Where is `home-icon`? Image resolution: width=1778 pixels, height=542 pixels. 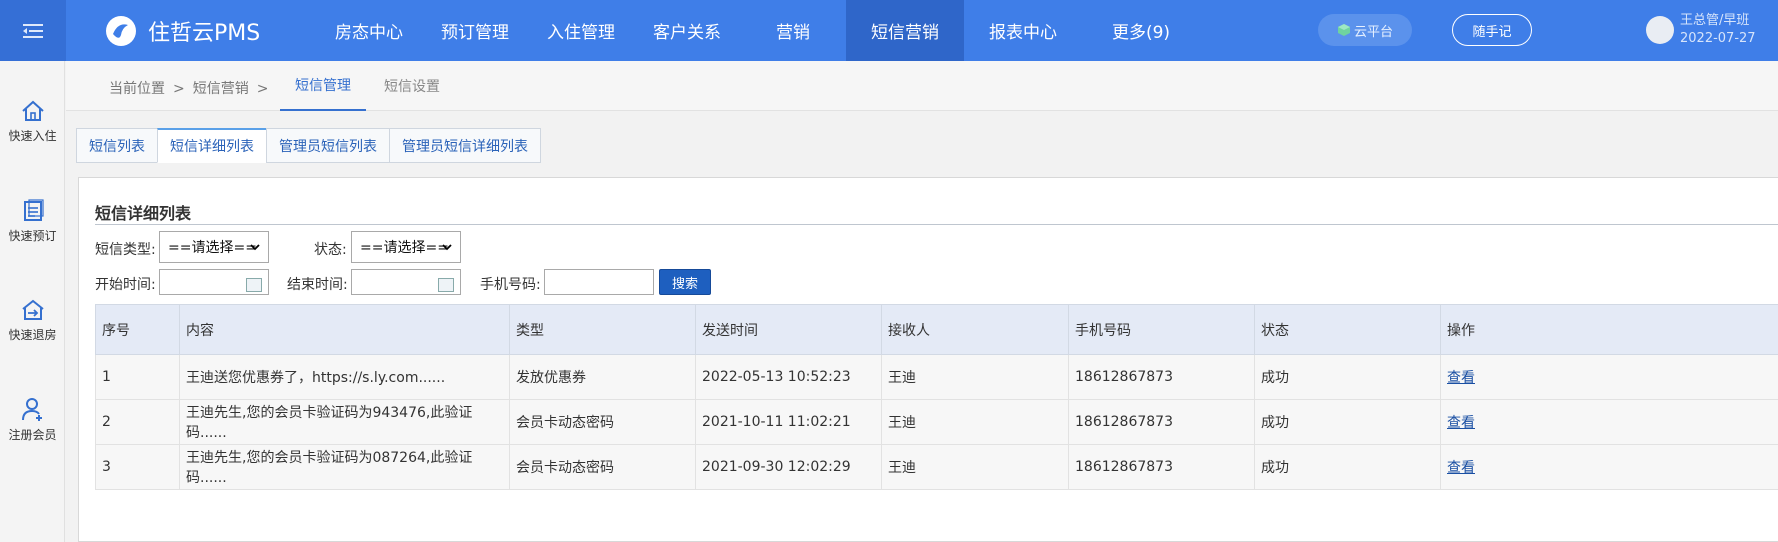 home-icon is located at coordinates (32, 110).